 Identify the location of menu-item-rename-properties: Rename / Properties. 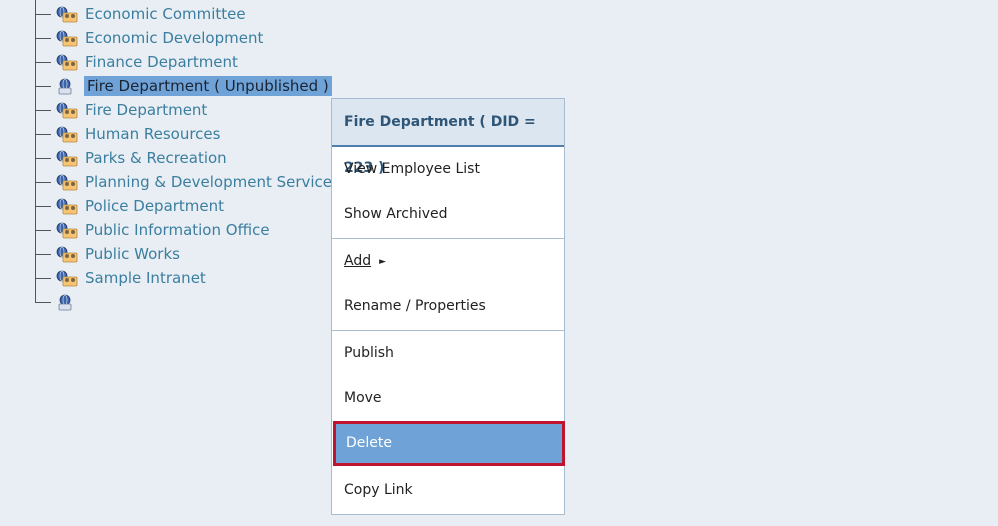
(448, 306).